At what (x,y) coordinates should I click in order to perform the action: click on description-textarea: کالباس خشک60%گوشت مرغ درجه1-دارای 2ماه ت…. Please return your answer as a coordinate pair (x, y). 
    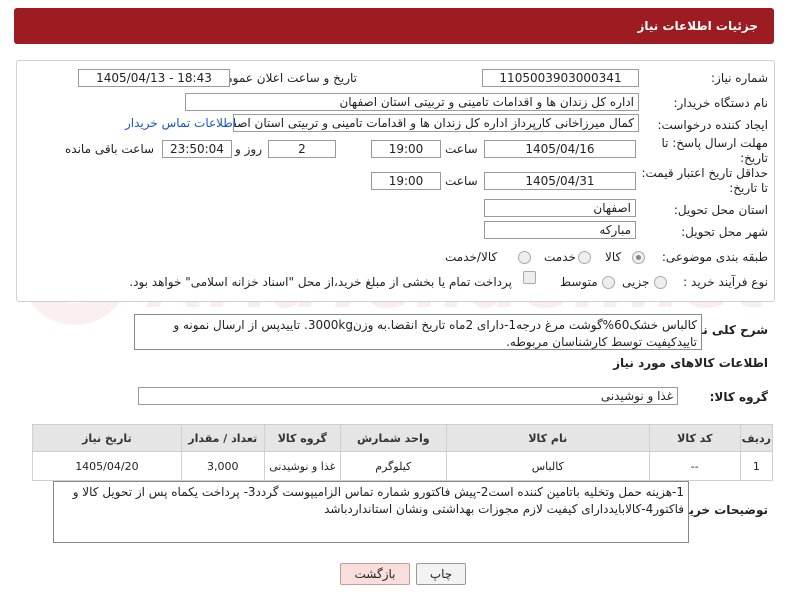
    Looking at the image, I should click on (418, 332).